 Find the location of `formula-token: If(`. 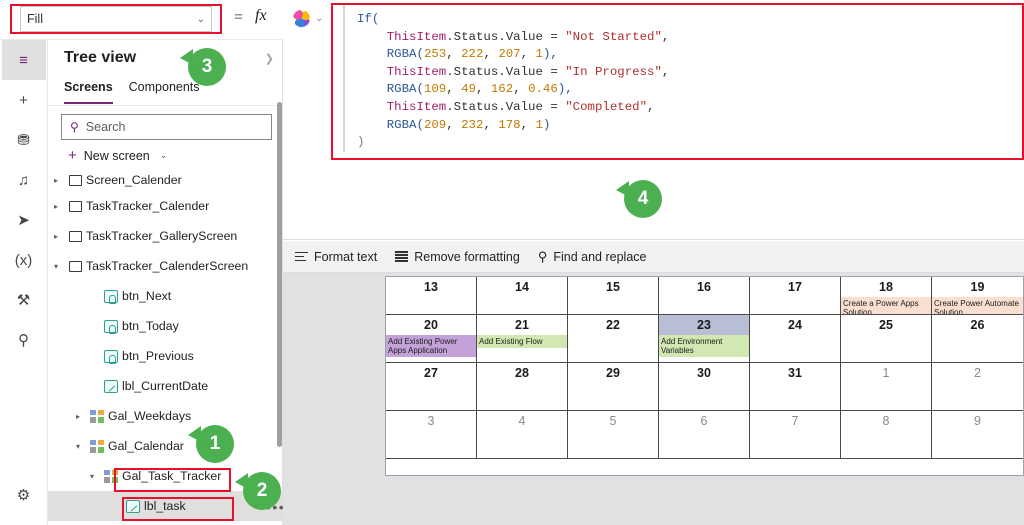

formula-token: If( is located at coordinates (368, 19).